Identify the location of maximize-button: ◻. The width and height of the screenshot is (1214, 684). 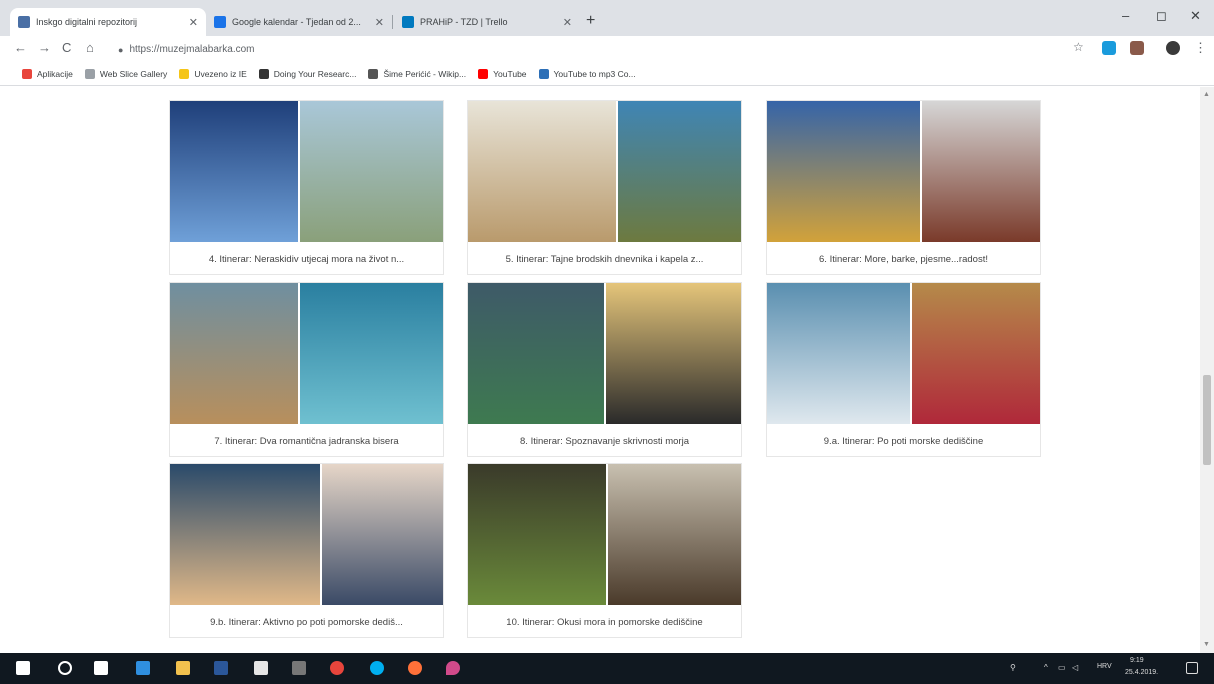
(1161, 16).